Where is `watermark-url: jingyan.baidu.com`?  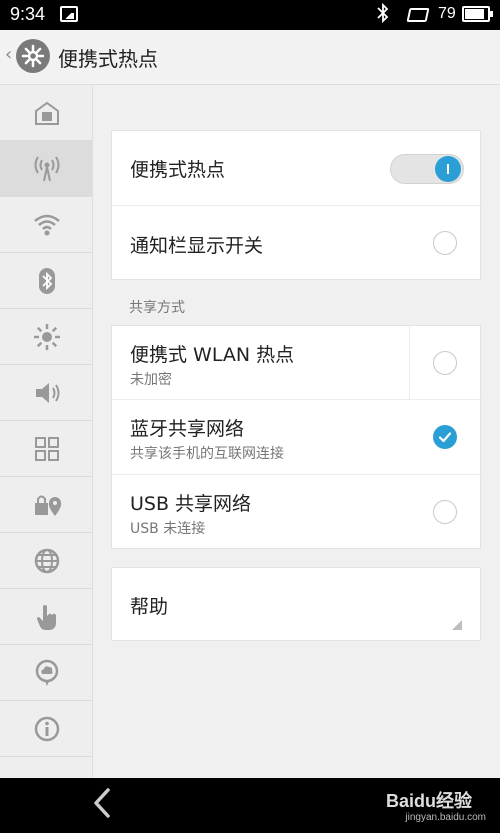 watermark-url: jingyan.baidu.com is located at coordinates (445, 817).